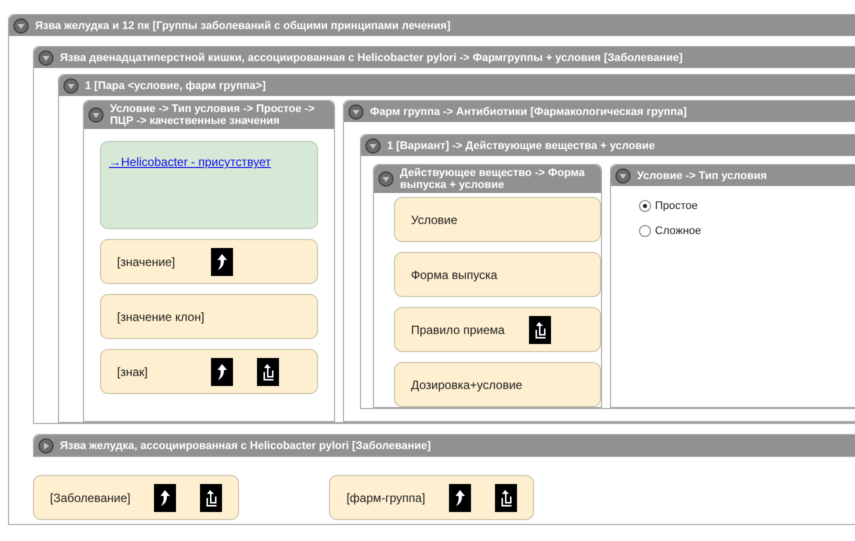 Image resolution: width=855 pixels, height=541 pixels. What do you see at coordinates (90, 498) in the screenshot?
I see `item-label: [Заболевание]` at bounding box center [90, 498].